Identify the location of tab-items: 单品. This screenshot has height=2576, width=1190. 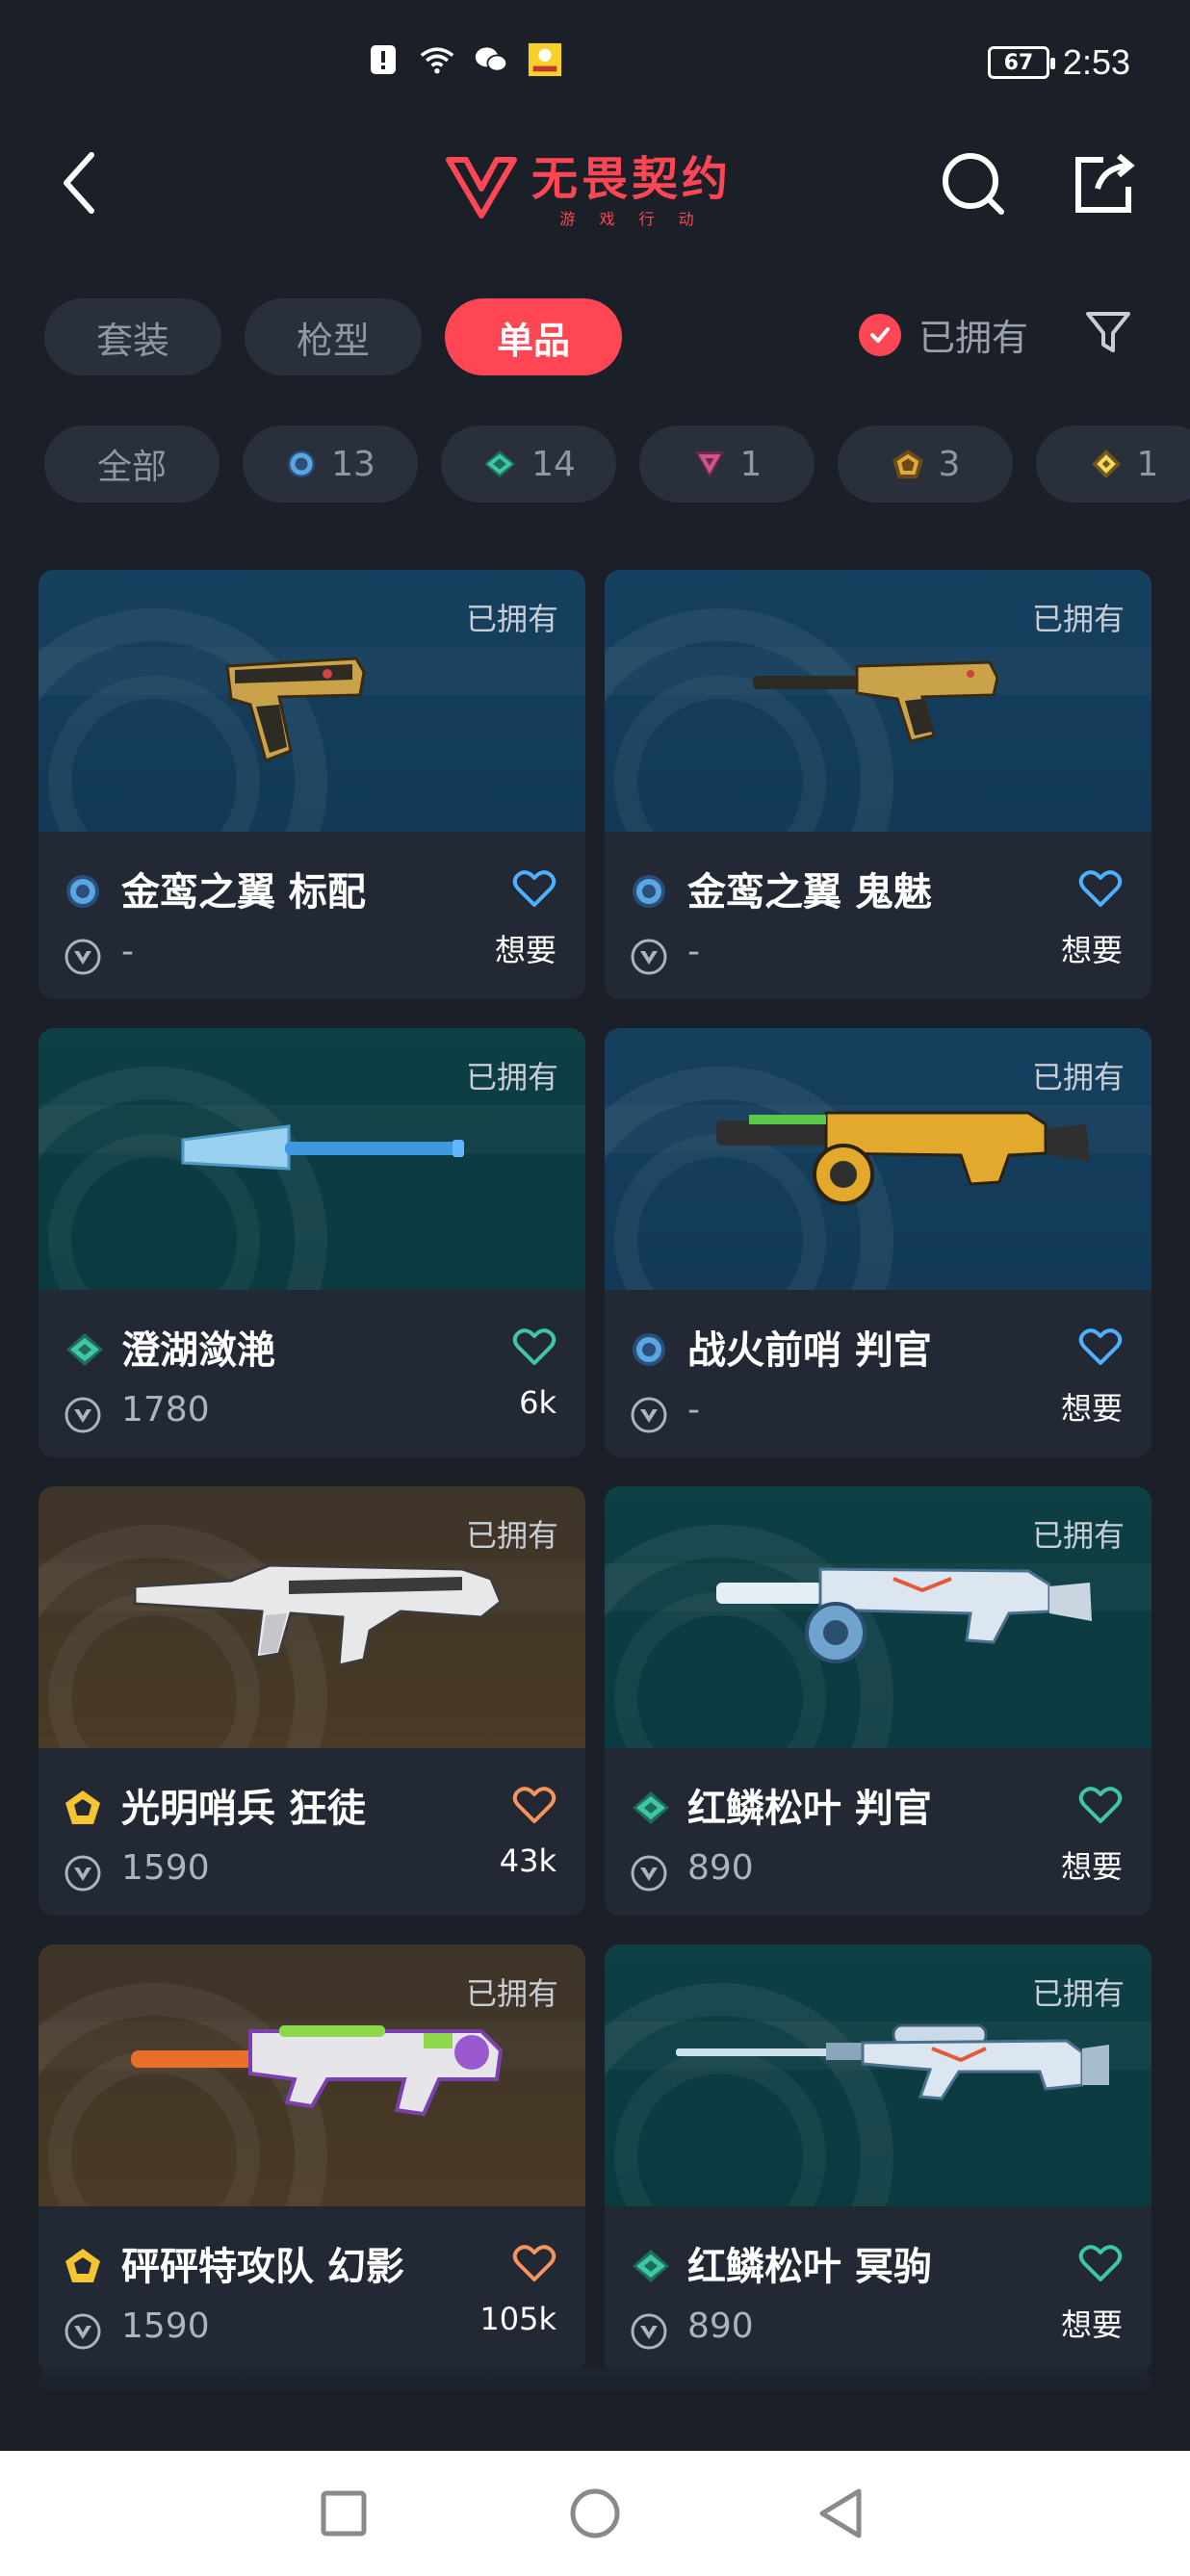
(534, 336).